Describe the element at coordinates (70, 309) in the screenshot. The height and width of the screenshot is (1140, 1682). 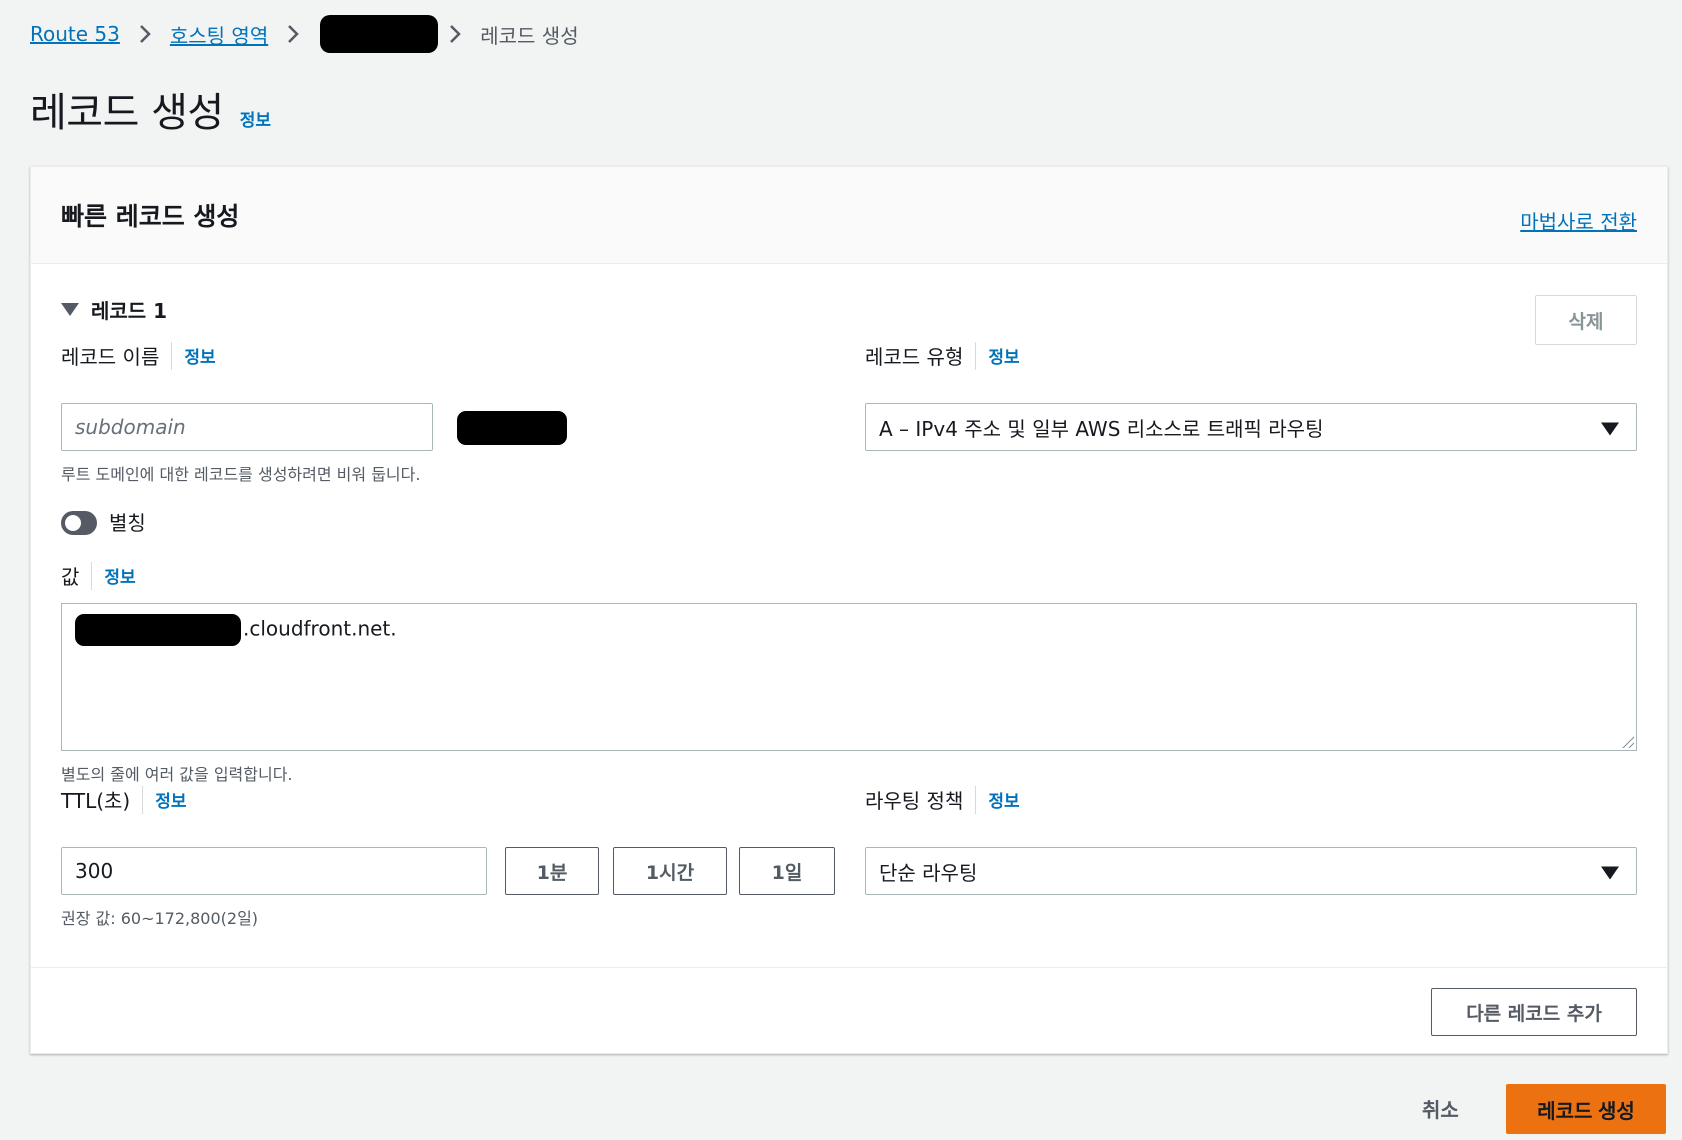
I see `caret-down-icon` at that location.